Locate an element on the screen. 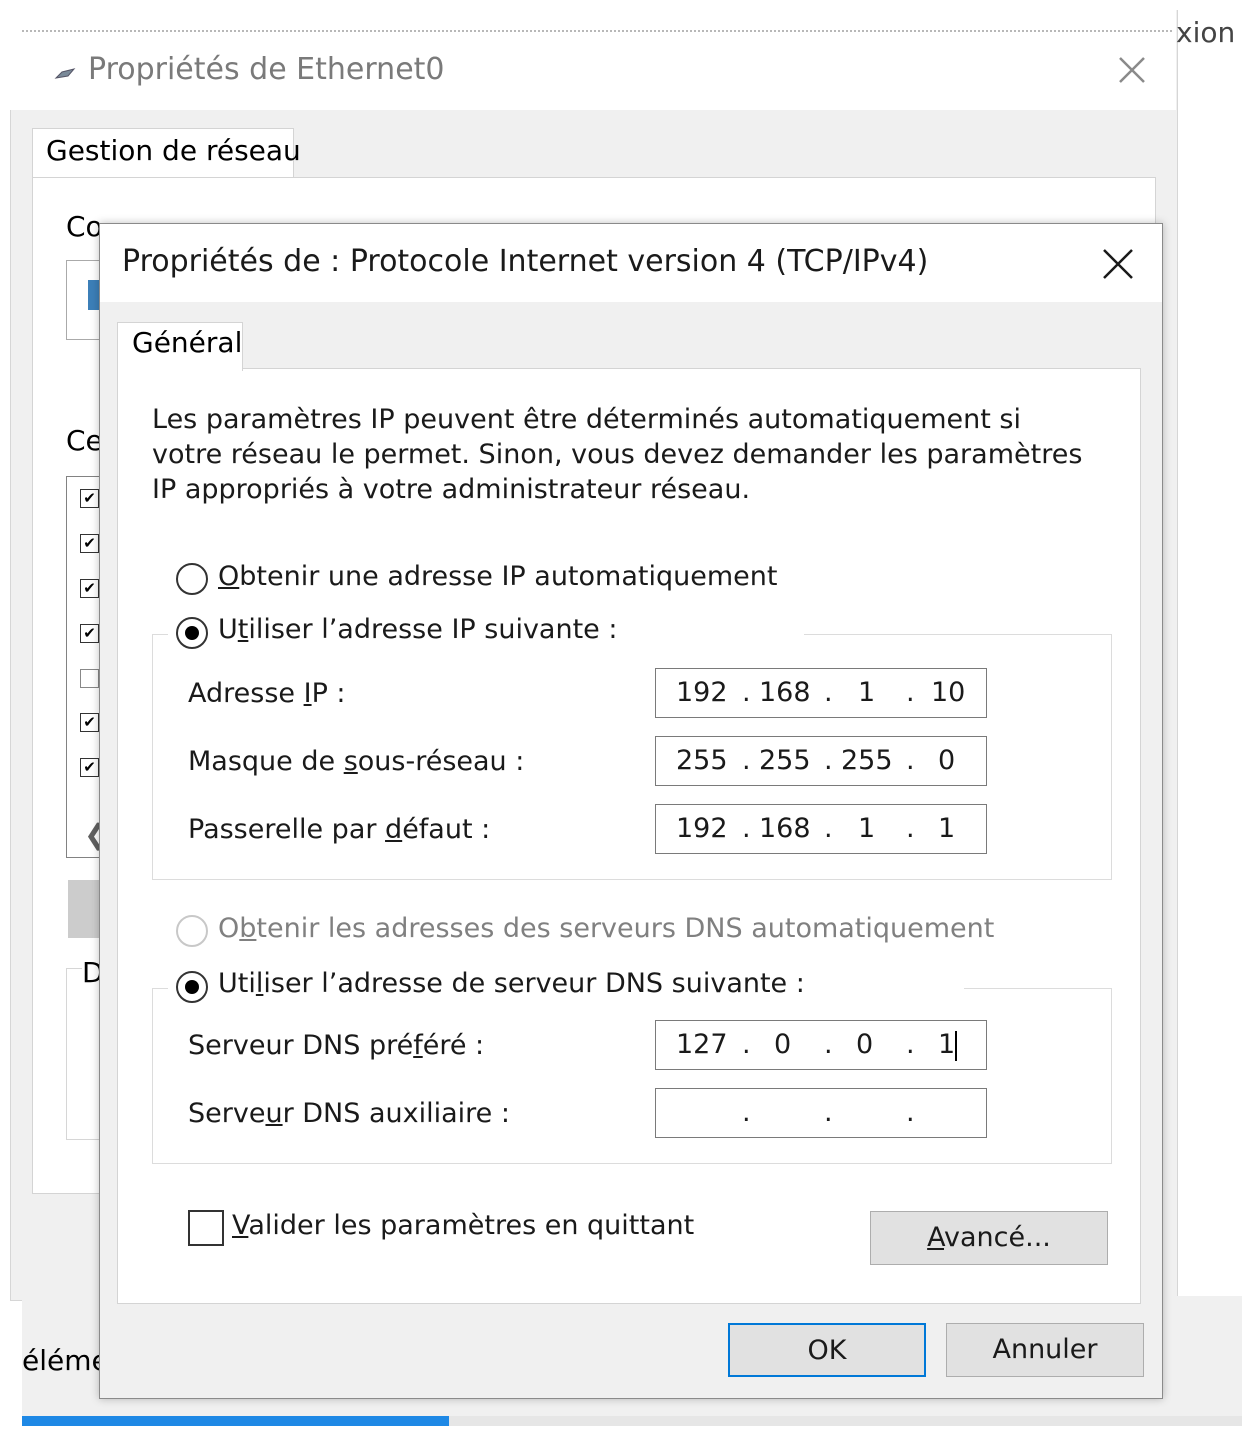  validate-on-exit-checkbox is located at coordinates (206, 1228).